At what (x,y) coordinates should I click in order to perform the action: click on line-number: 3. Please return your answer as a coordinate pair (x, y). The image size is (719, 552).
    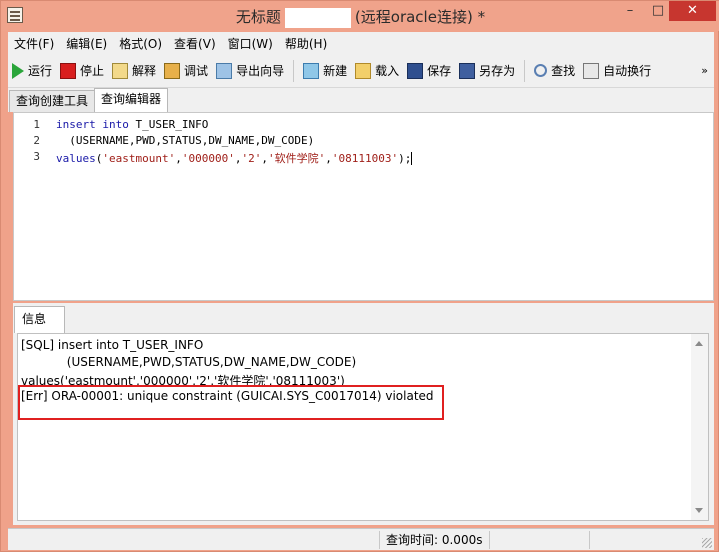
    Looking at the image, I should click on (36, 156).